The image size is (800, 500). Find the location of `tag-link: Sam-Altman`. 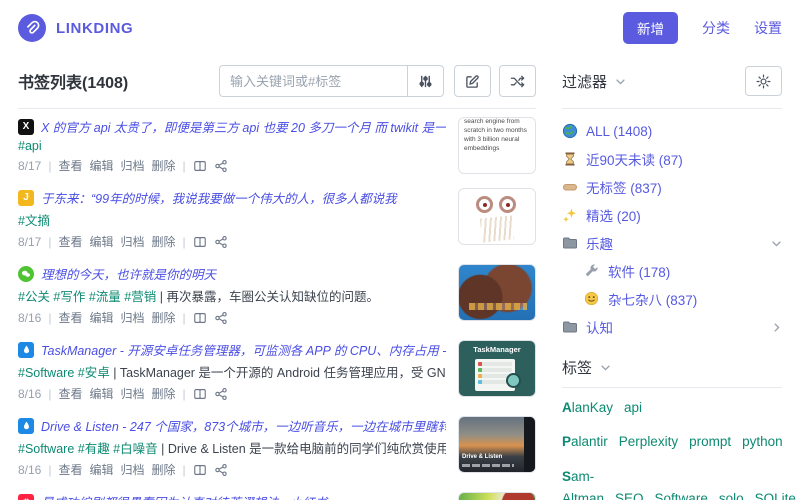

tag-link: Sam-Altman is located at coordinates (583, 484).